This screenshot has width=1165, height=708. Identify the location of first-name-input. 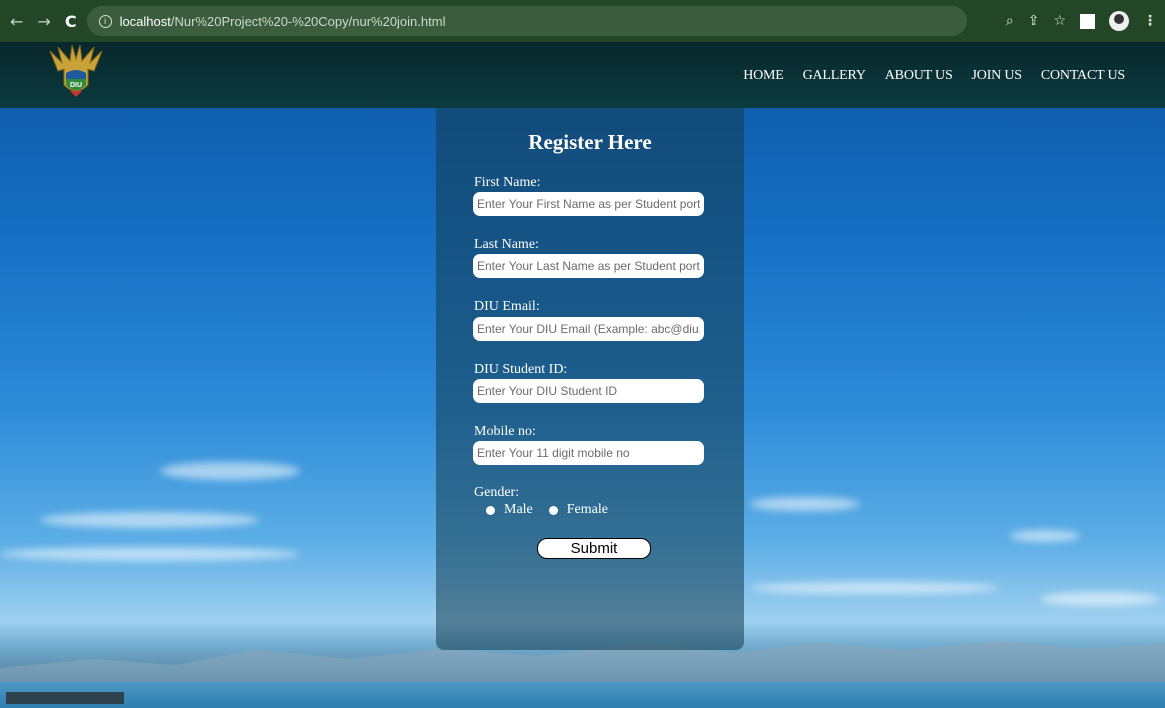
(588, 204).